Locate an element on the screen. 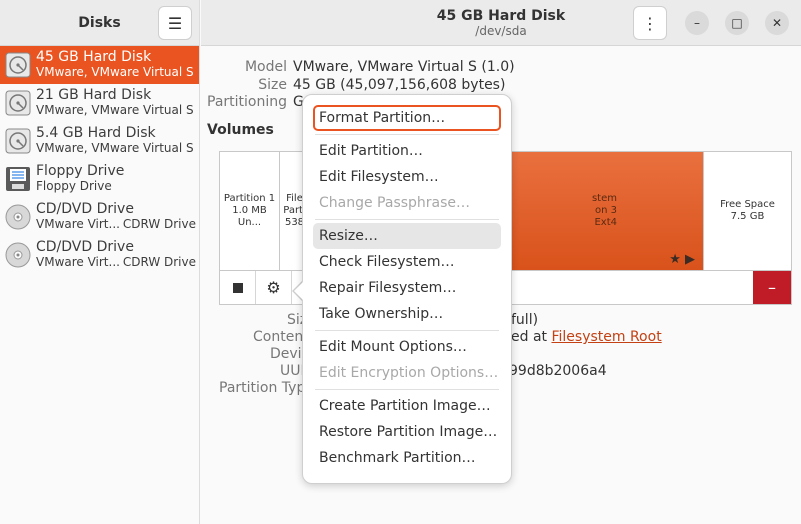 This screenshot has width=801, height=524. free-space-size: 7.5 GB is located at coordinates (747, 216).